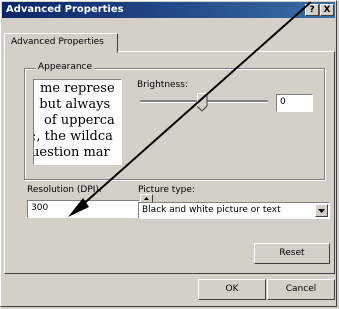 Image resolution: width=339 pixels, height=309 pixels. What do you see at coordinates (312, 10) in the screenshot?
I see `help-button: ?` at bounding box center [312, 10].